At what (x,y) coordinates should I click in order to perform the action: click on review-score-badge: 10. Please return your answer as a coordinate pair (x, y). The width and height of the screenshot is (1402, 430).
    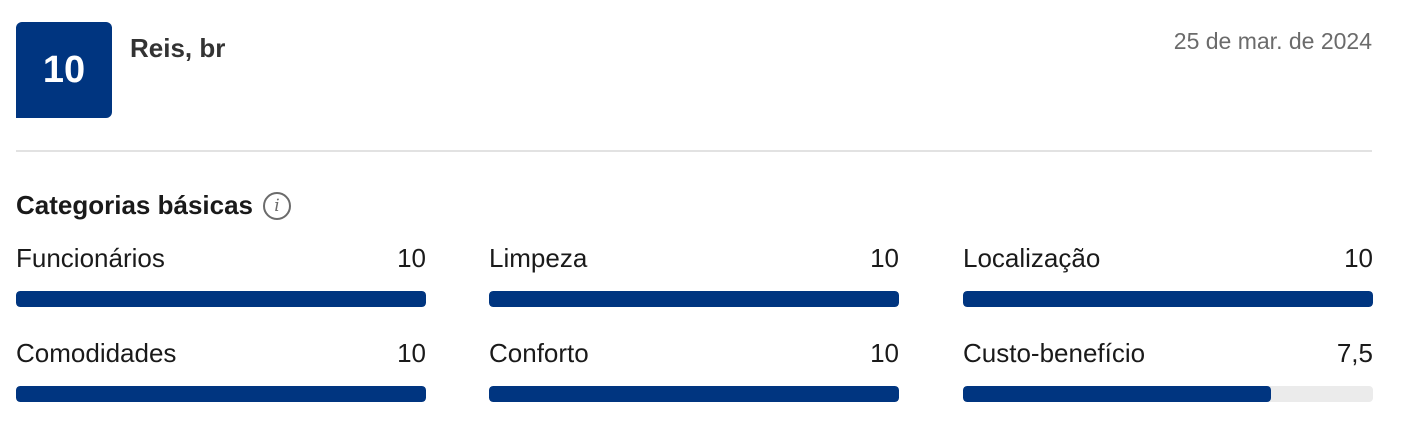
    Looking at the image, I should click on (64, 70).